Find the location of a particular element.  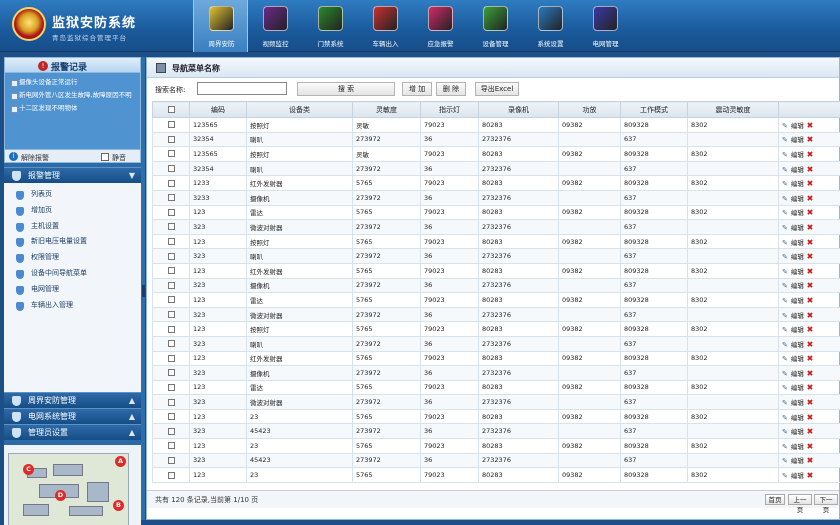

select-all-checkbox is located at coordinates (171, 109).